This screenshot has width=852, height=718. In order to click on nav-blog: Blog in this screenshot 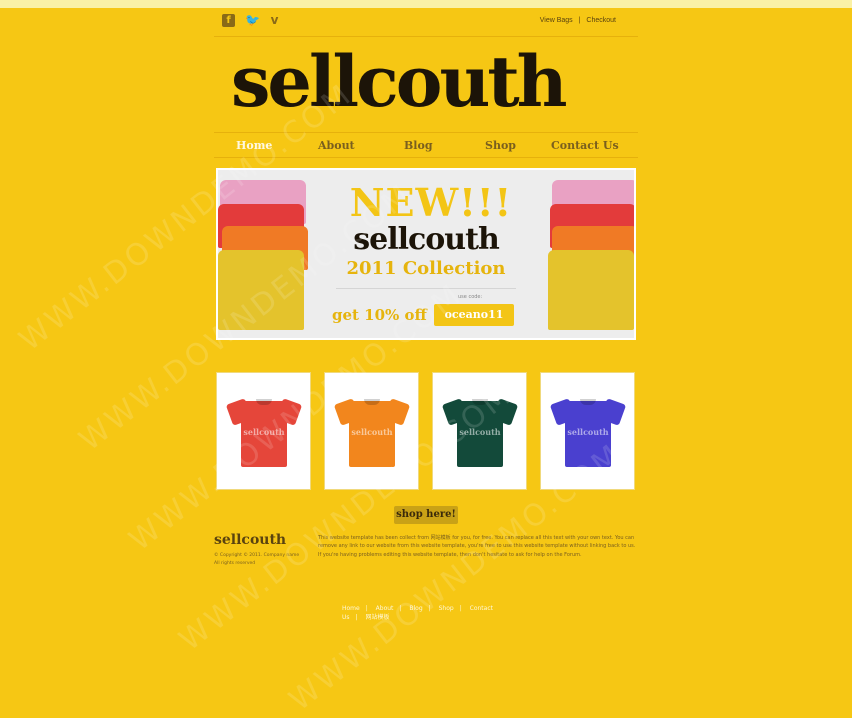, I will do `click(418, 145)`.